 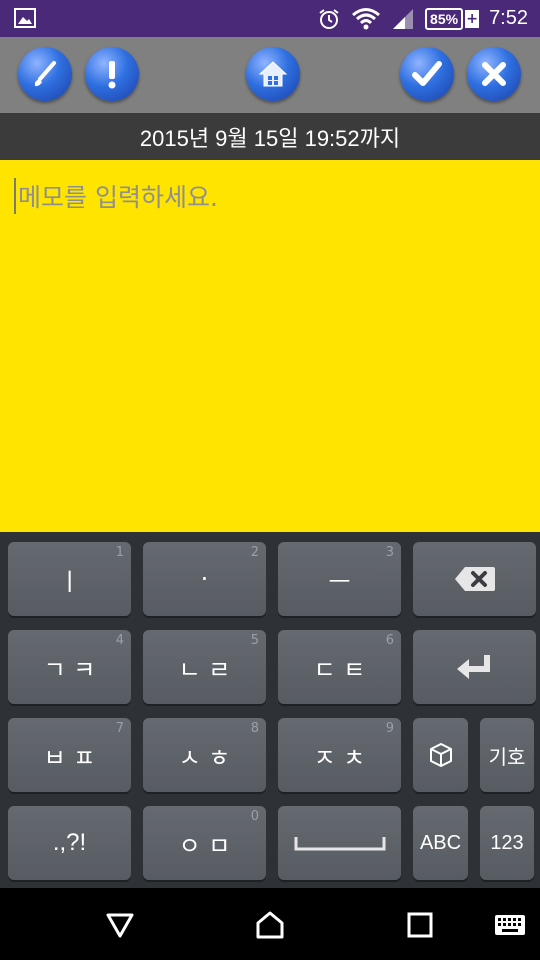 I want to click on cube-icon, so click(x=440, y=755).